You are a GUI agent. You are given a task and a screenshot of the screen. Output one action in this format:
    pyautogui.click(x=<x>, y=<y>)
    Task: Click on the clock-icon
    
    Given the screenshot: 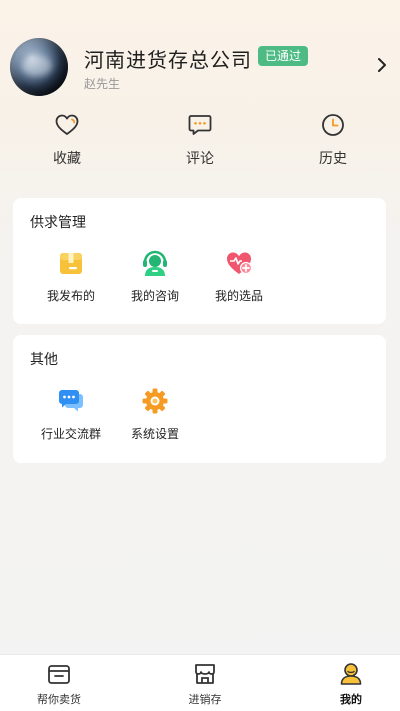 What is the action you would take?
    pyautogui.click(x=333, y=125)
    